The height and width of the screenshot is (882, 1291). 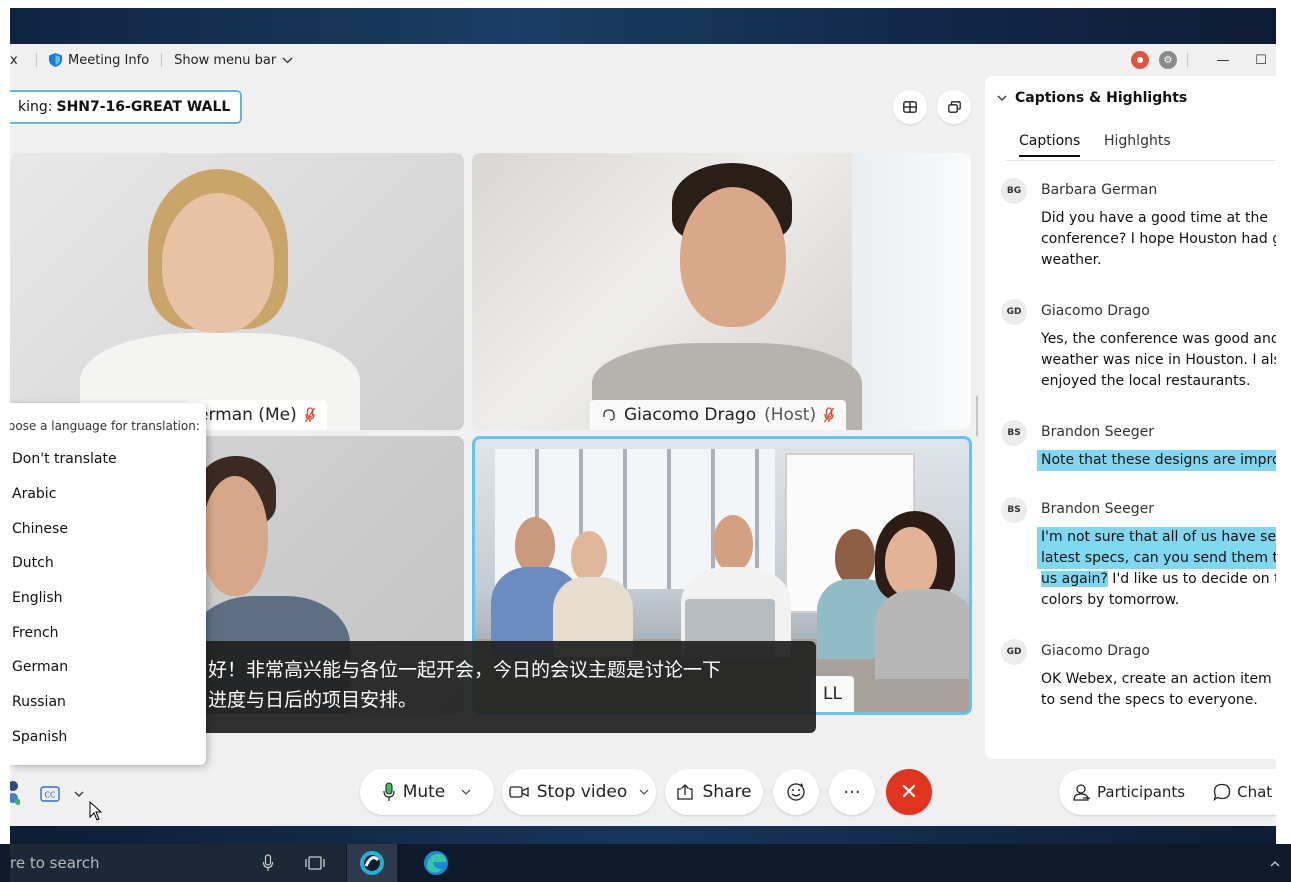 I want to click on participants-button: Participants, so click(x=1129, y=792).